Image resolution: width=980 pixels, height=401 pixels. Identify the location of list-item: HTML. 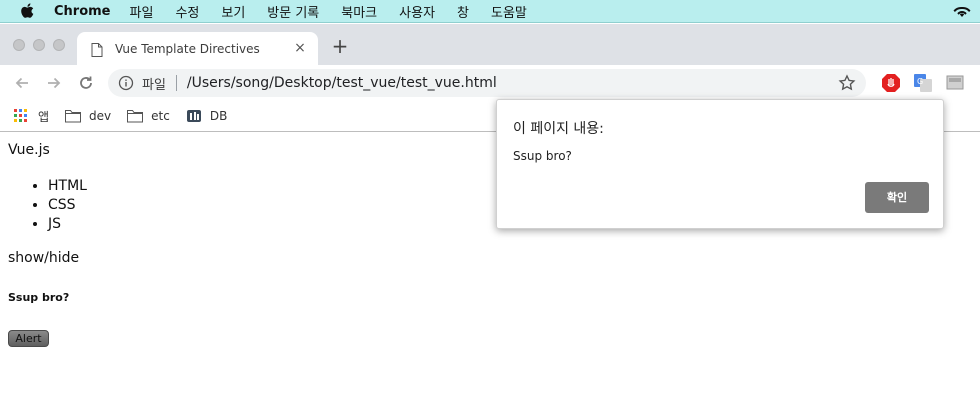
(67, 186).